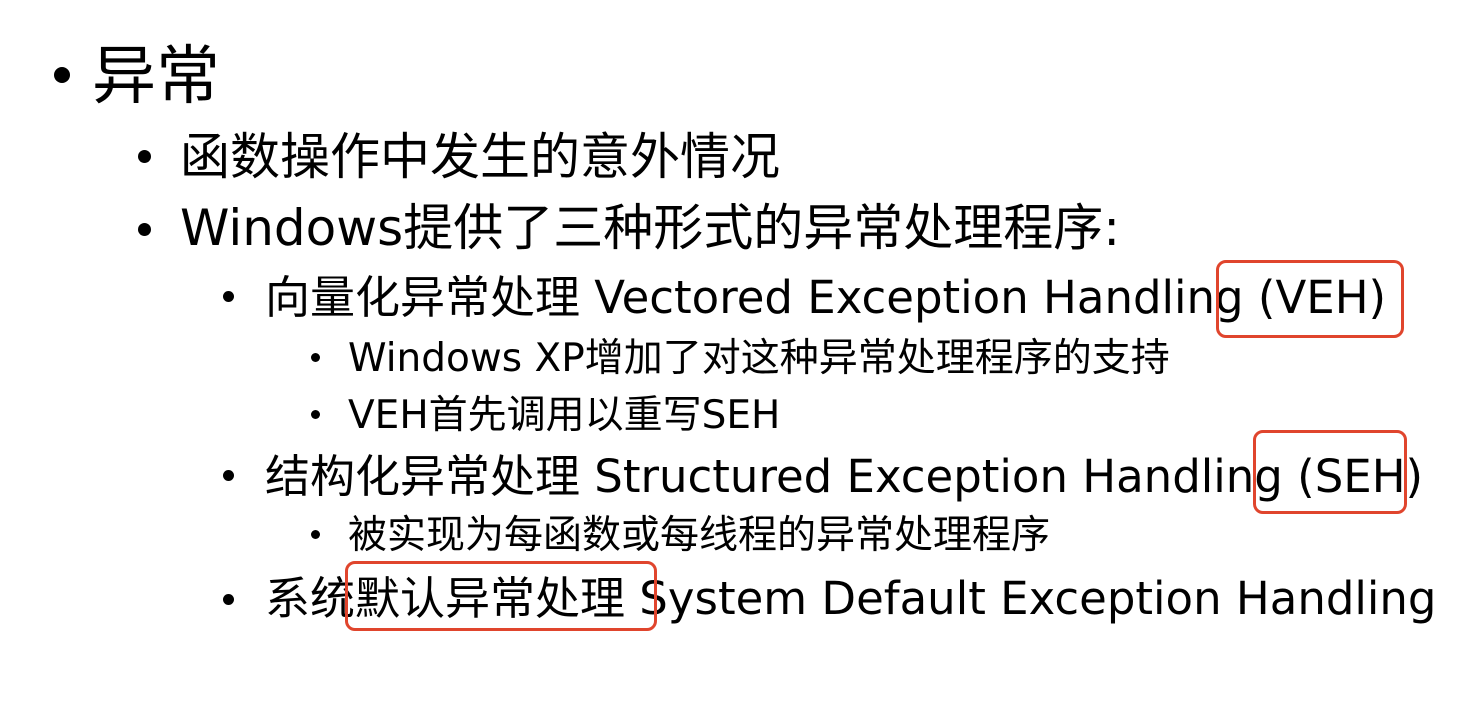  What do you see at coordinates (650, 228) in the screenshot?
I see `item-three-handler-forms: Windows提供了三种形式的异常处理程序:` at bounding box center [650, 228].